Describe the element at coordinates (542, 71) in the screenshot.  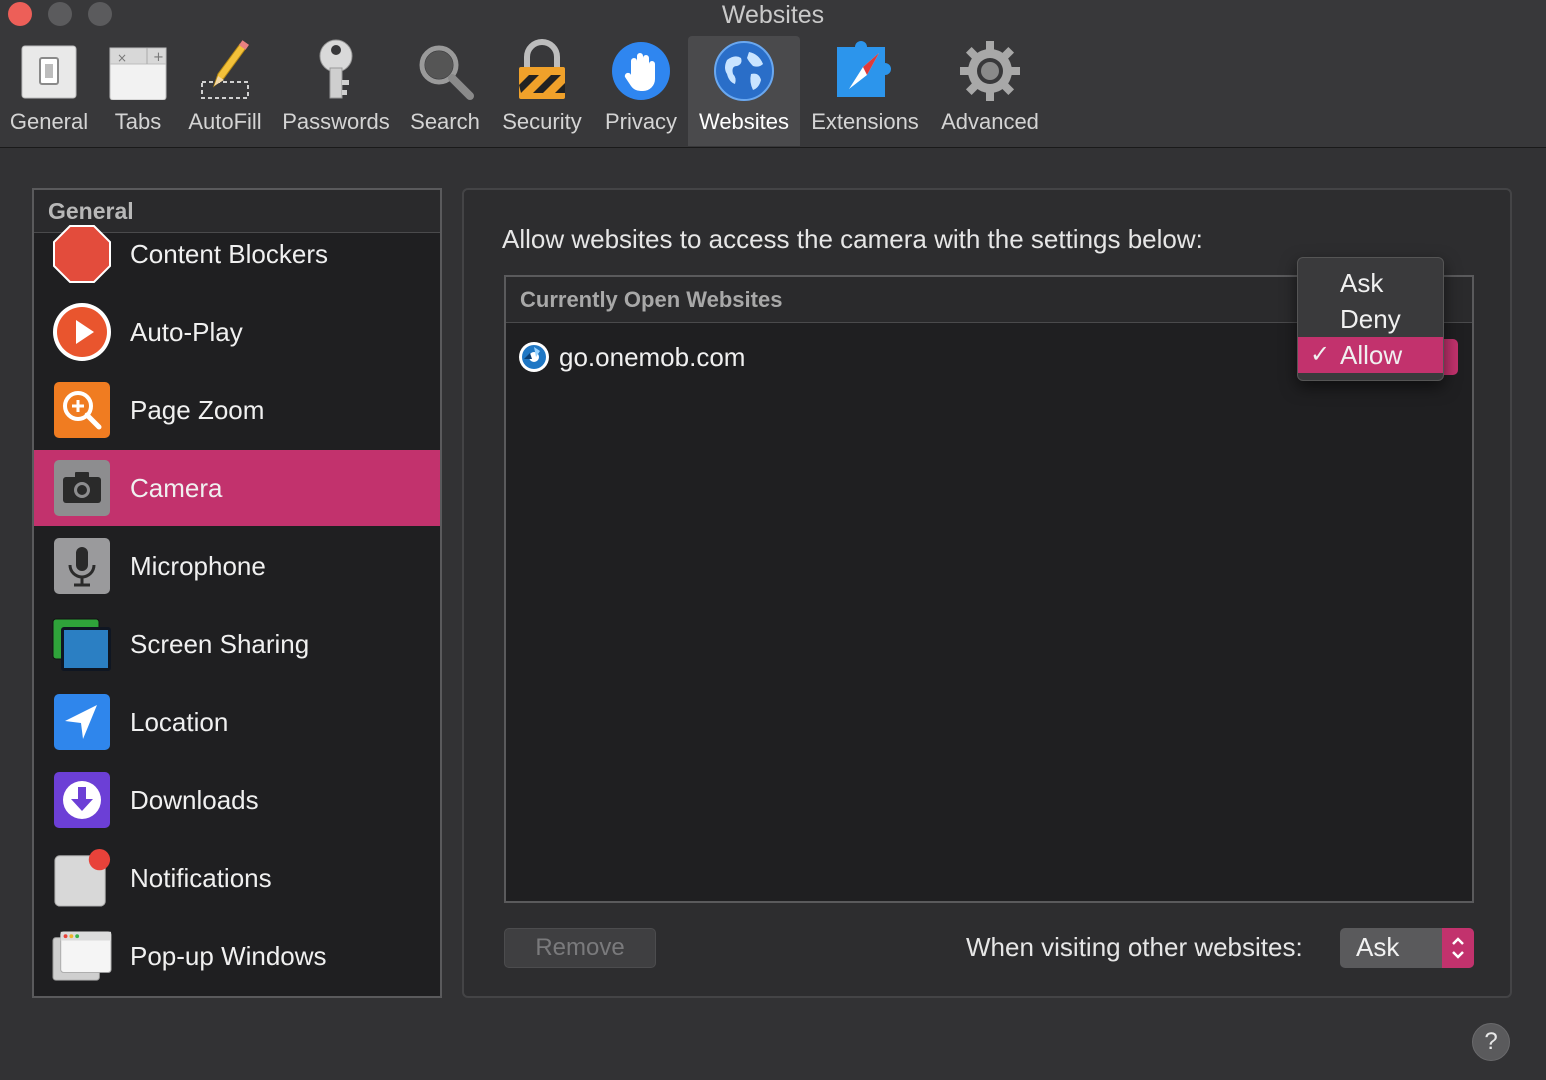
I see `lock-icon` at that location.